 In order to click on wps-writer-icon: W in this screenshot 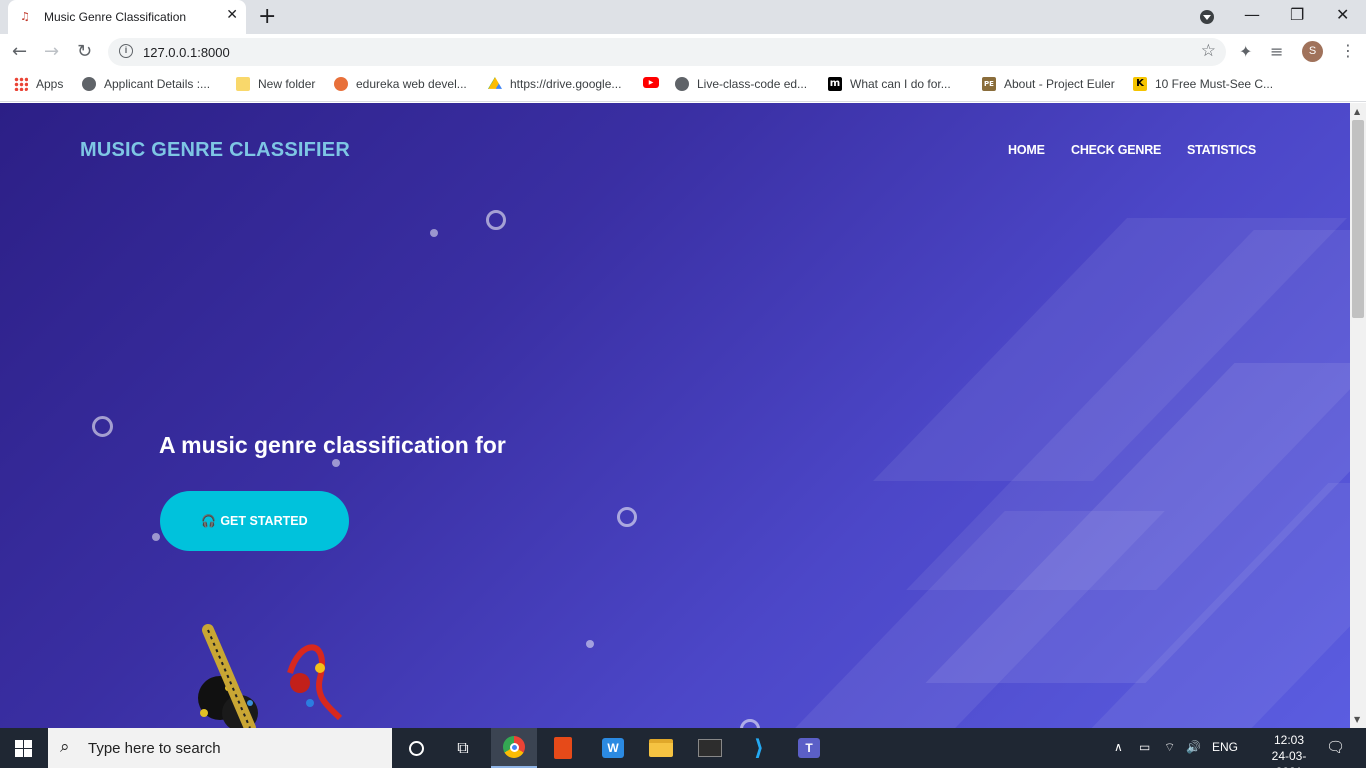, I will do `click(613, 748)`.